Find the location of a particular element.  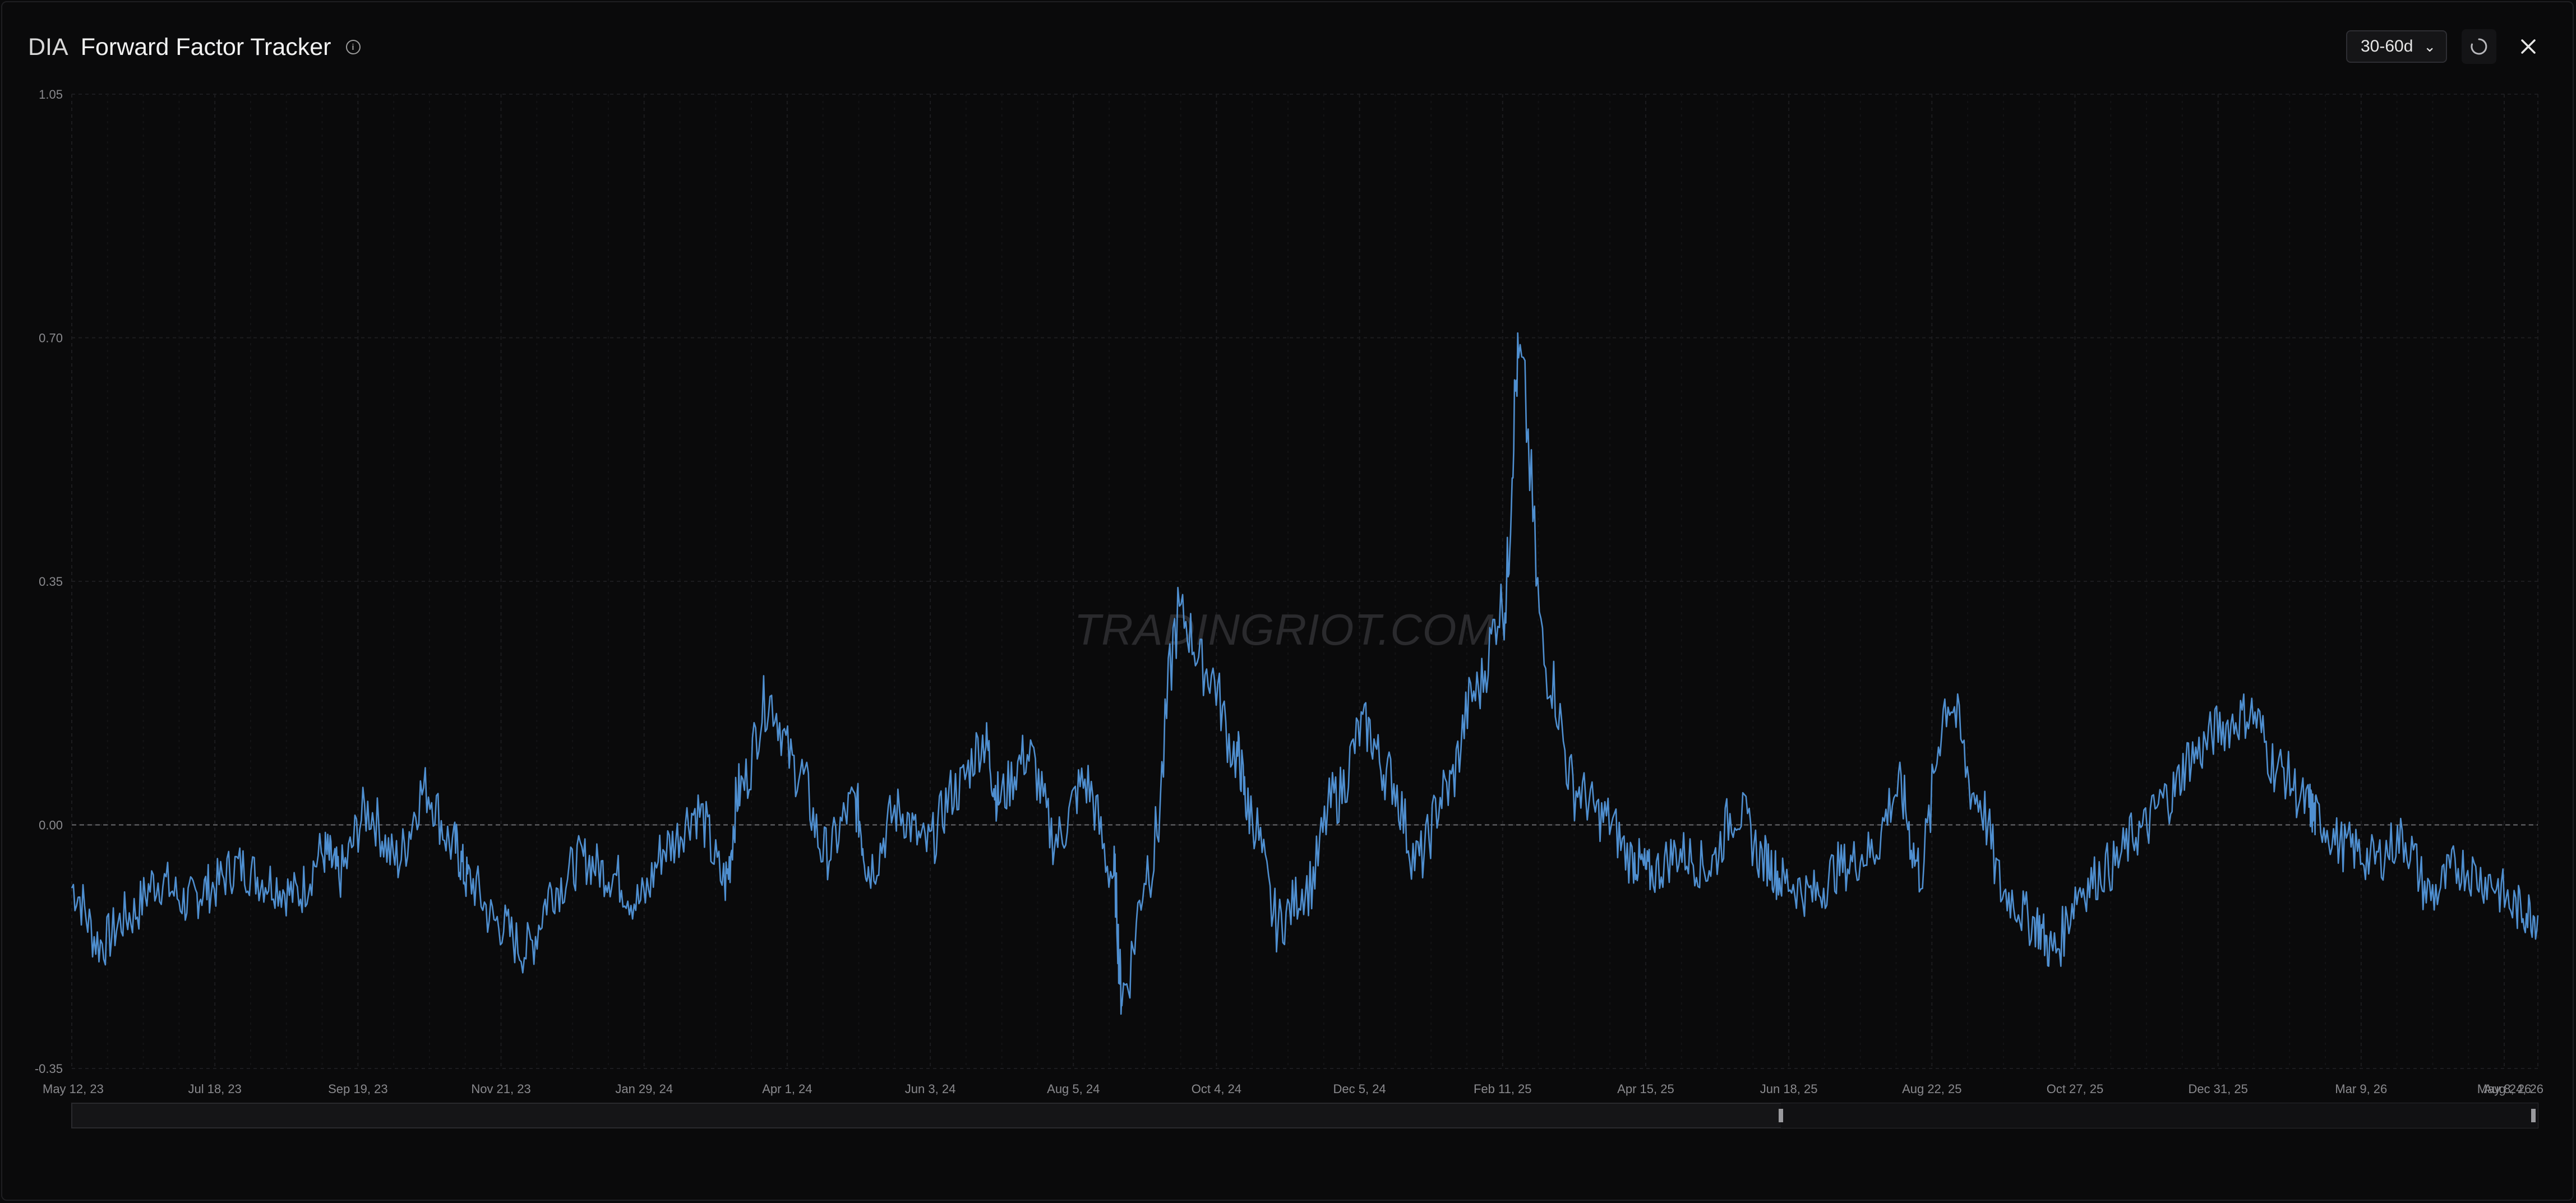

navigator-selection is located at coordinates (2159, 1115).